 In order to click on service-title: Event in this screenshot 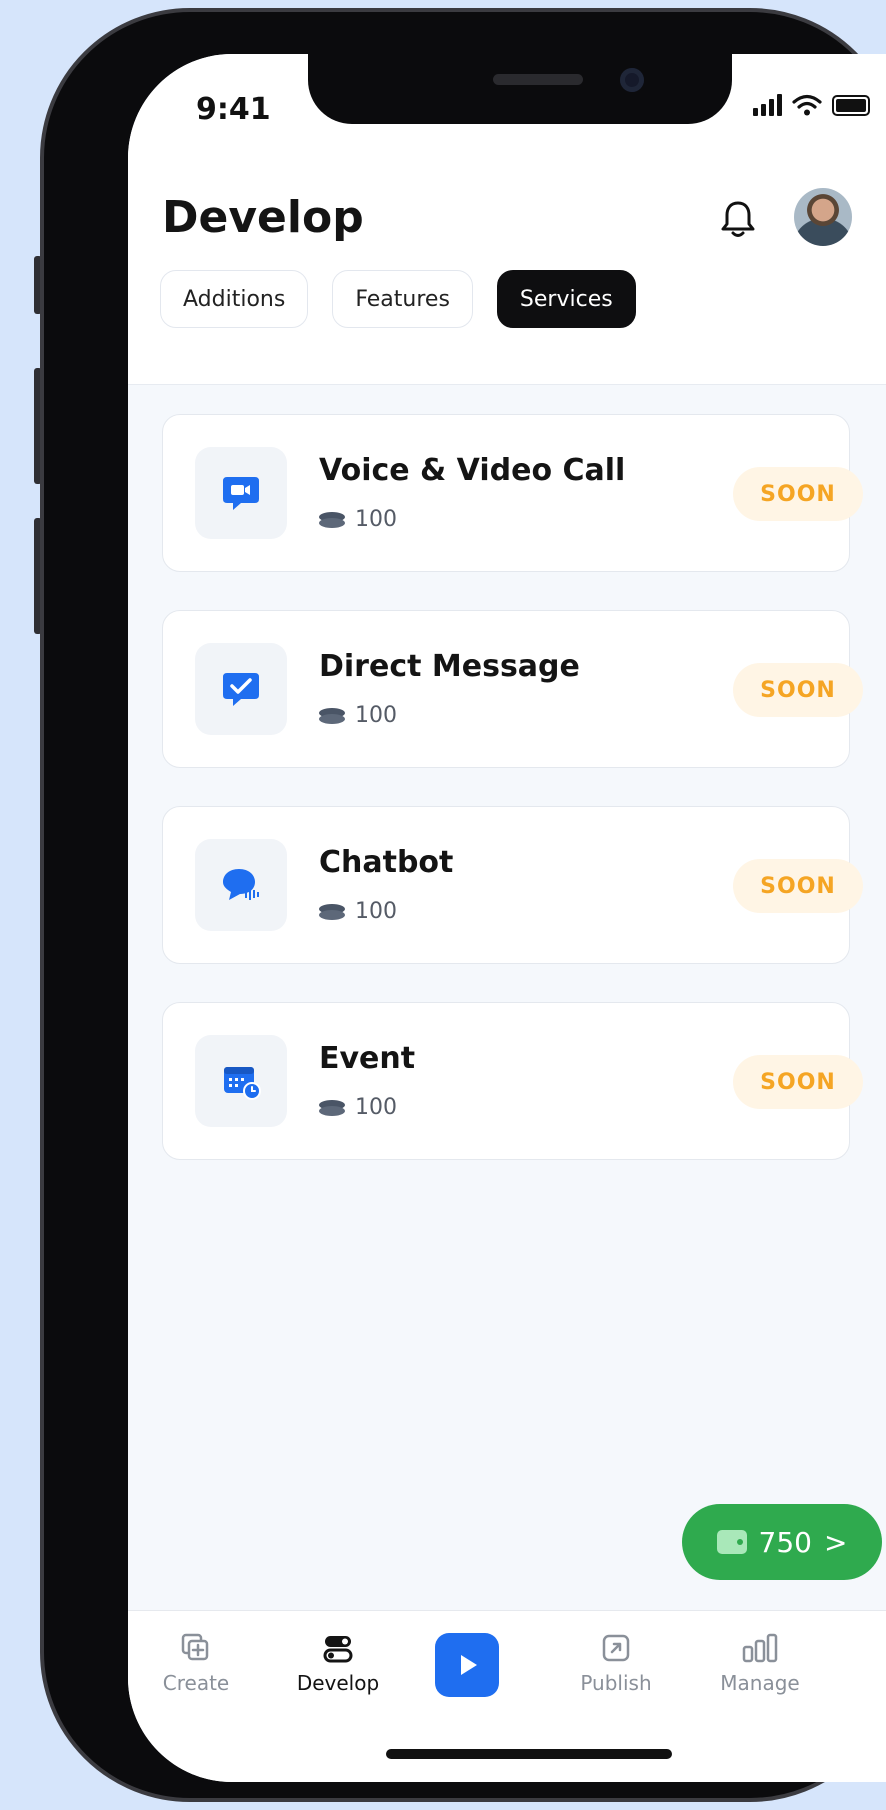, I will do `click(367, 1058)`.